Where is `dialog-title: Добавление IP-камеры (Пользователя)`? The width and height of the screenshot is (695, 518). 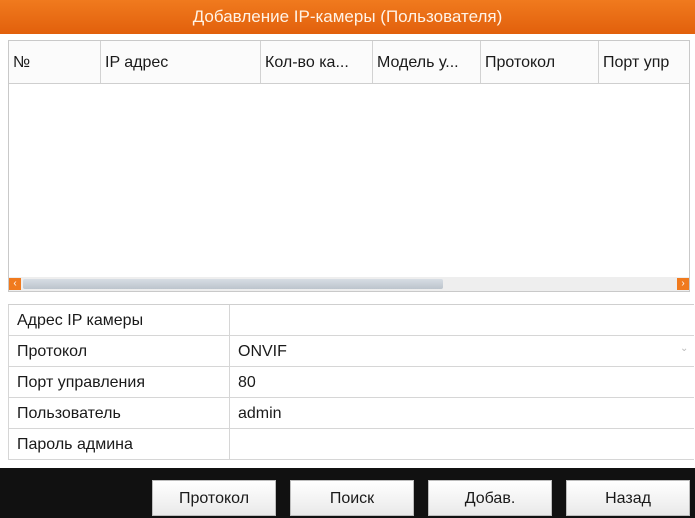
dialog-title: Добавление IP-камеры (Пользователя) is located at coordinates (347, 17).